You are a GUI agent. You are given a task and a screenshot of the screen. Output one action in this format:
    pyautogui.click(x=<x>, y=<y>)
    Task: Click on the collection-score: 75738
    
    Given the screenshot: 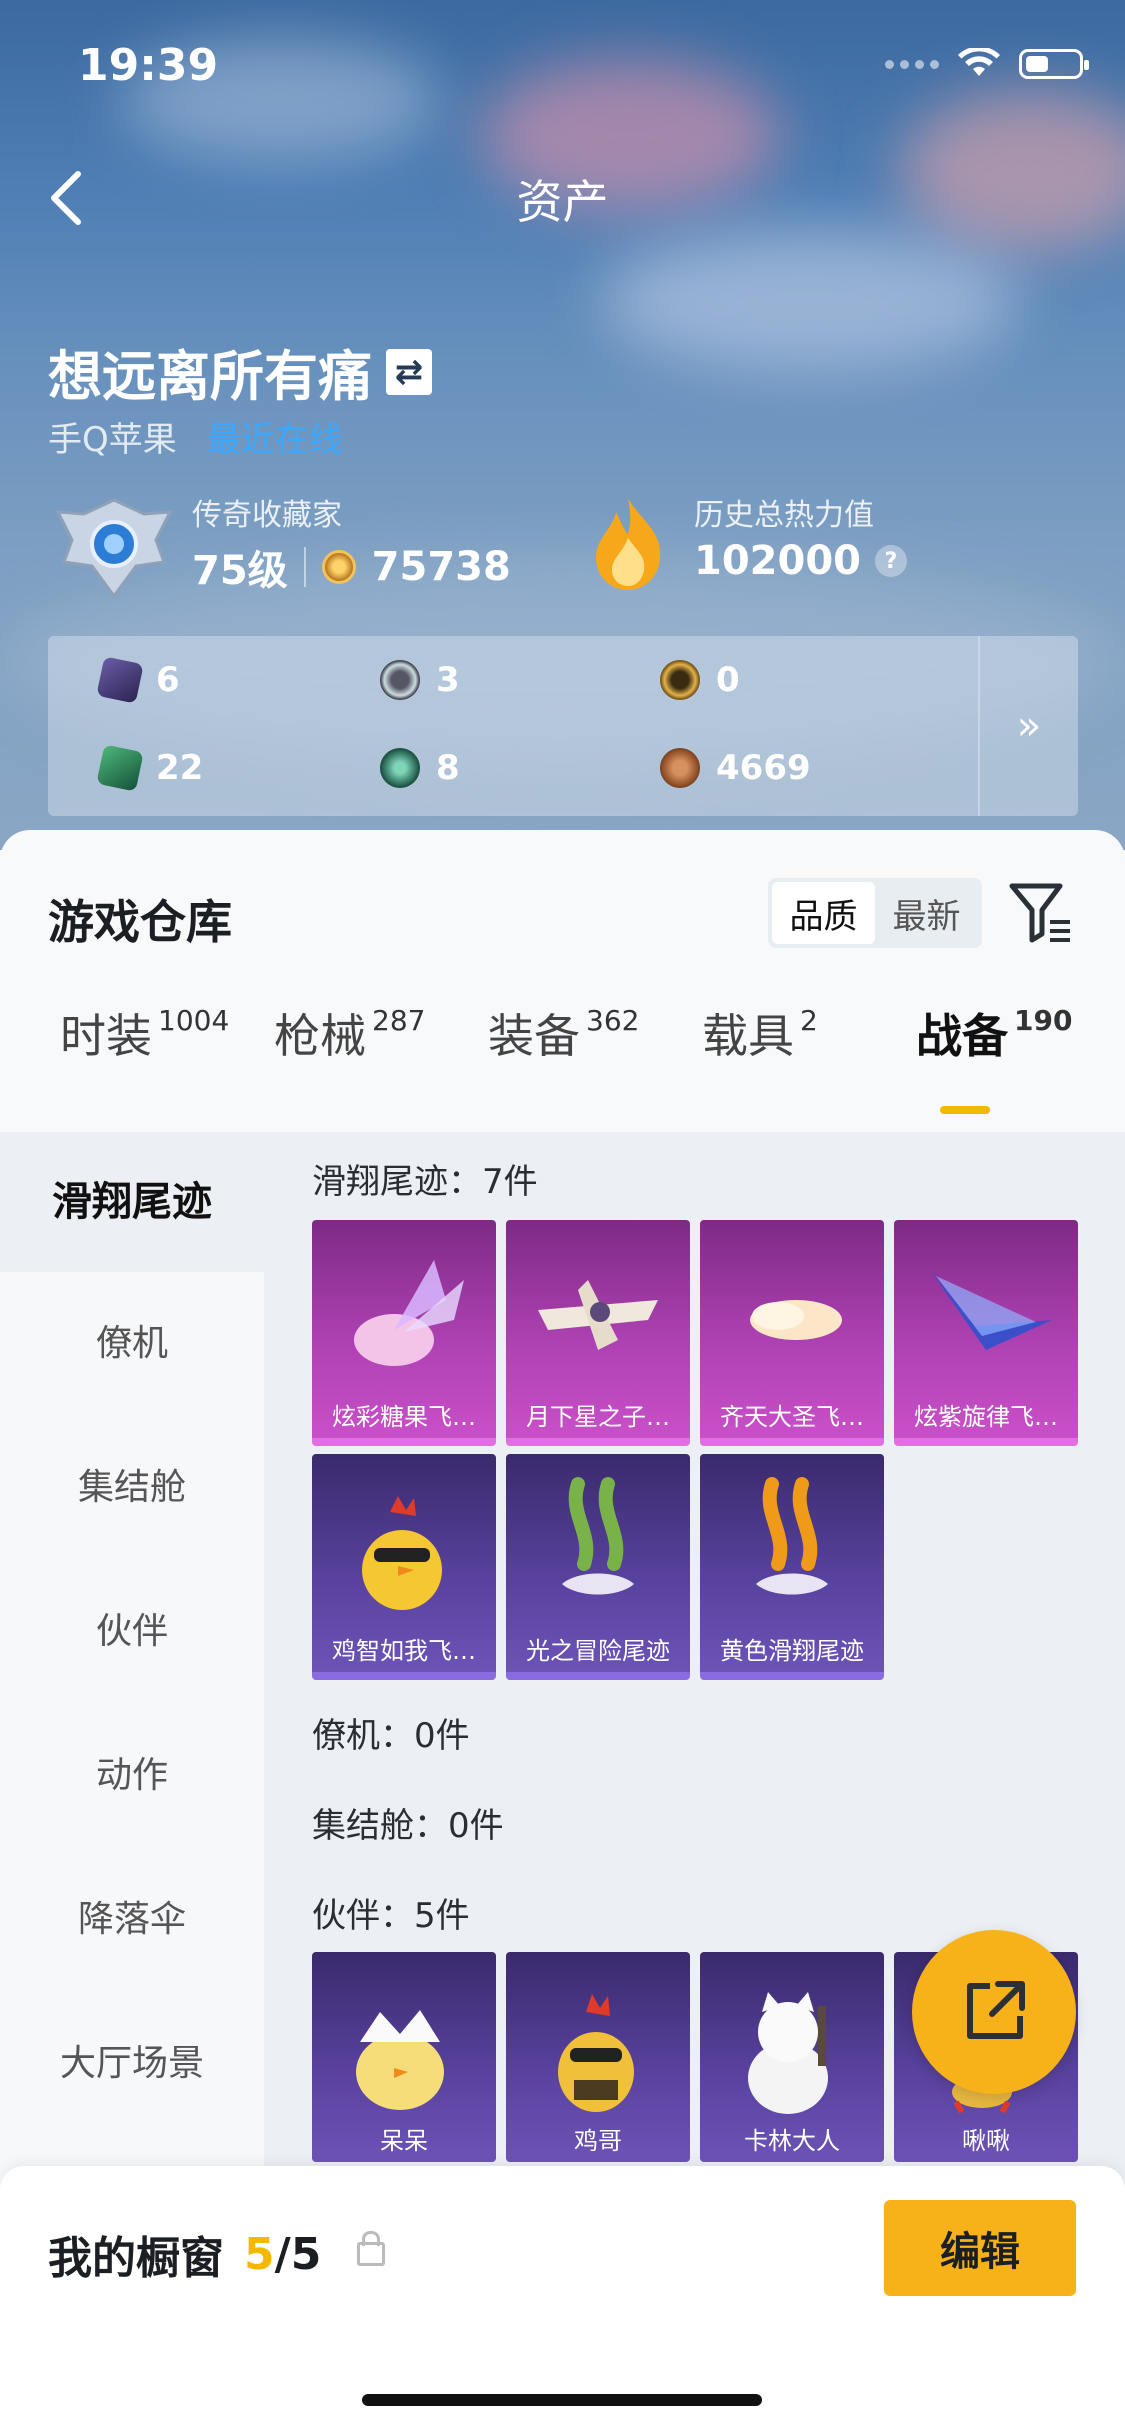 What is the action you would take?
    pyautogui.click(x=441, y=567)
    